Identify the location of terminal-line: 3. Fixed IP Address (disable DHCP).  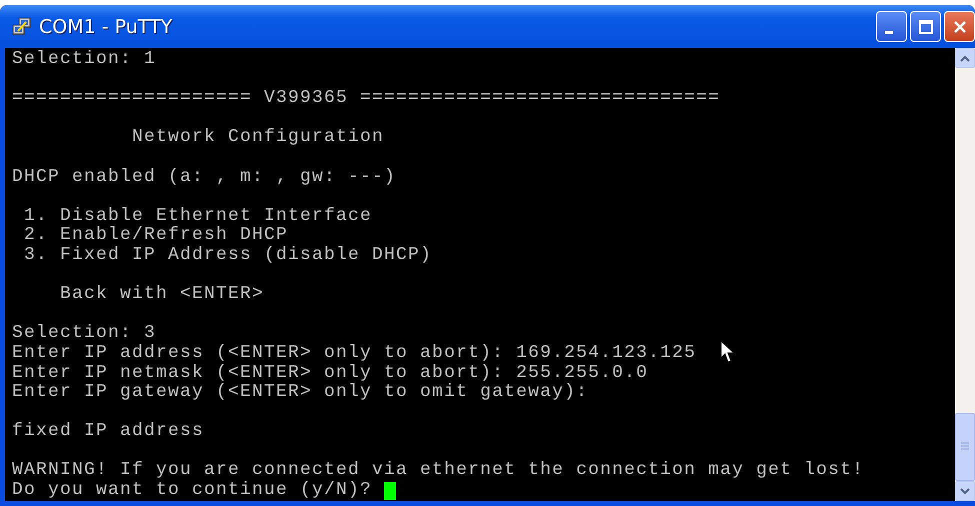
(227, 256).